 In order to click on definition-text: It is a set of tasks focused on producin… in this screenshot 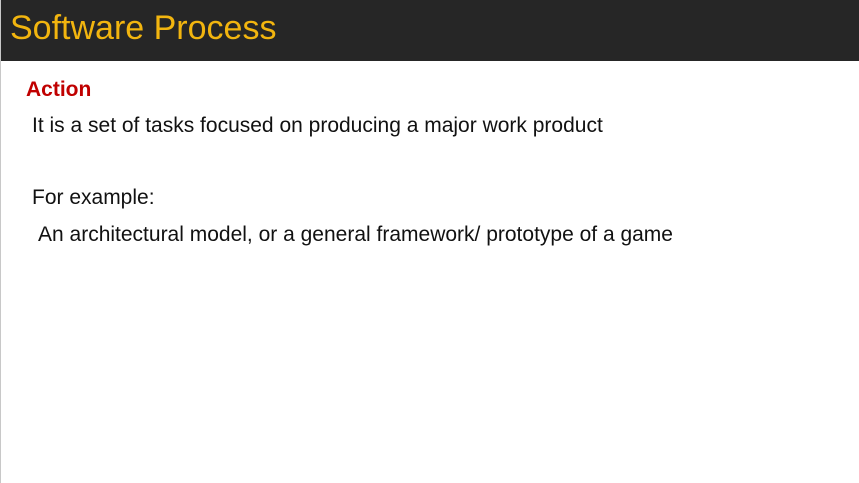, I will do `click(317, 125)`.